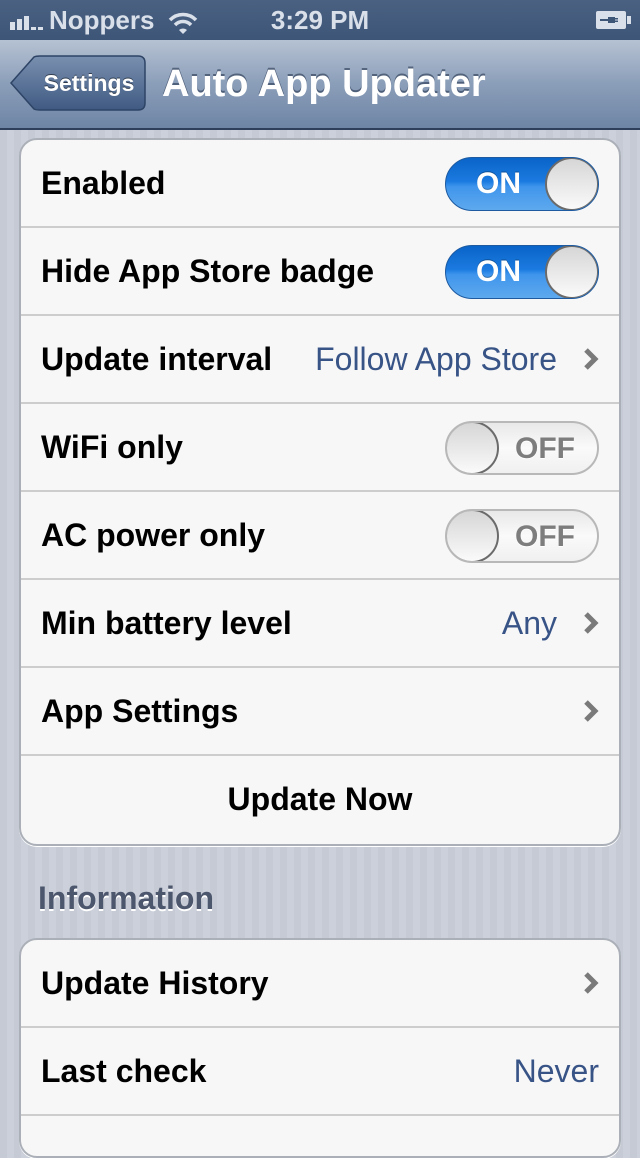 The height and width of the screenshot is (1158, 640). I want to click on ac-power-only-toggle: OFF, so click(522, 536).